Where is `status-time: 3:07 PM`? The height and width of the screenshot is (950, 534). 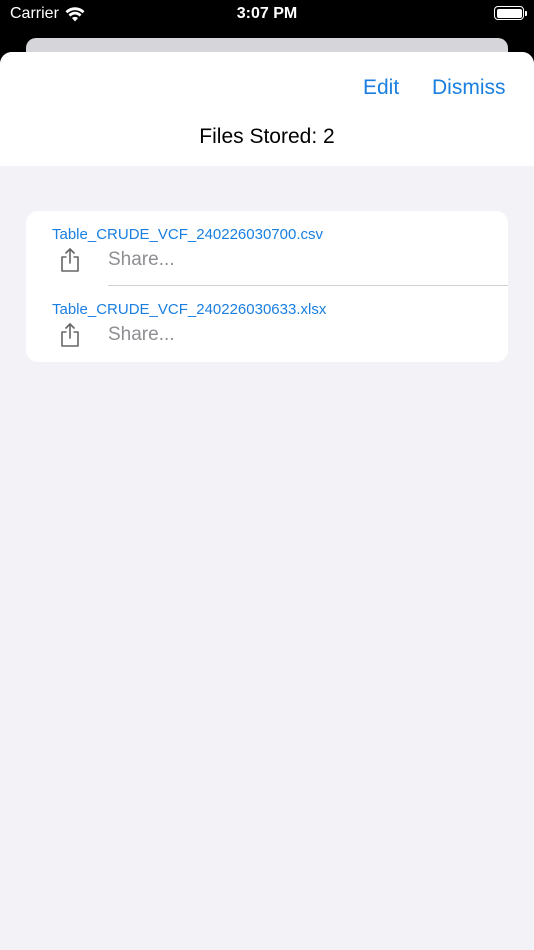 status-time: 3:07 PM is located at coordinates (267, 13).